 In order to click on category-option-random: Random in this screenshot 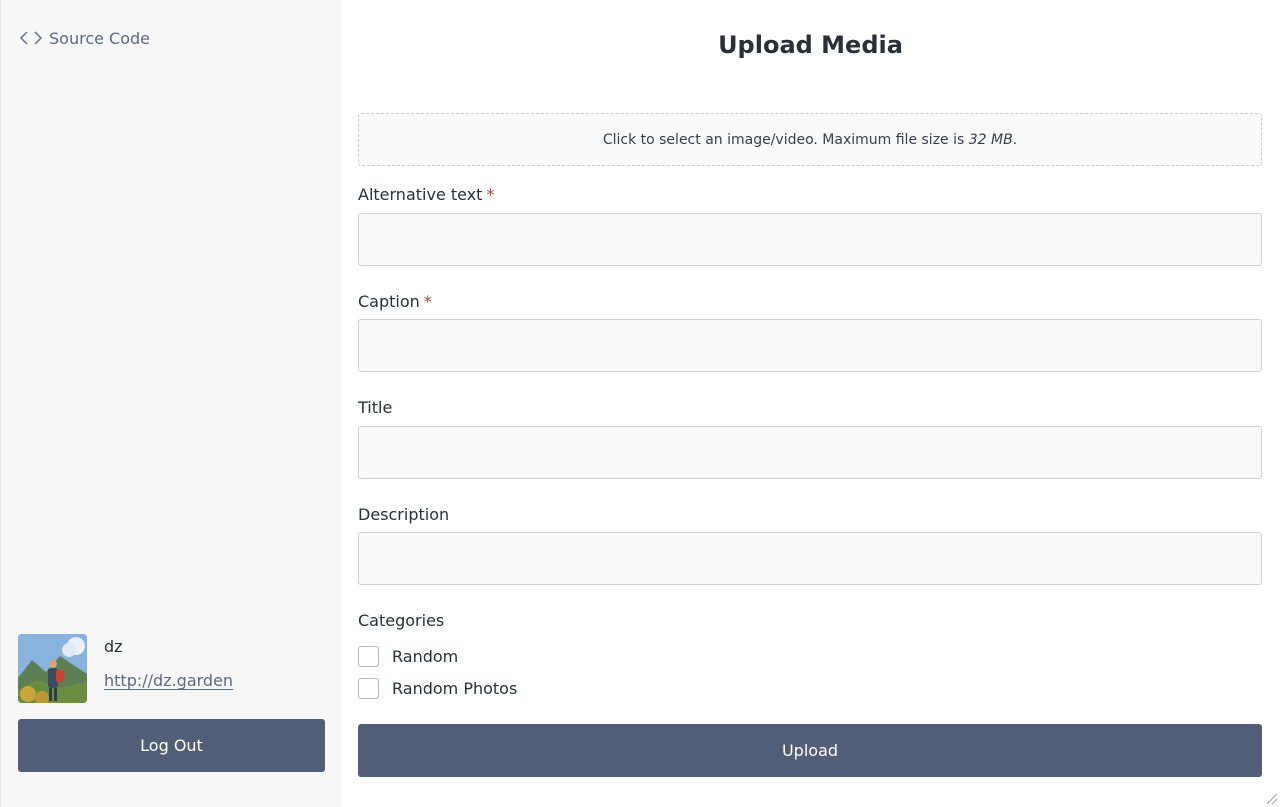, I will do `click(408, 656)`.